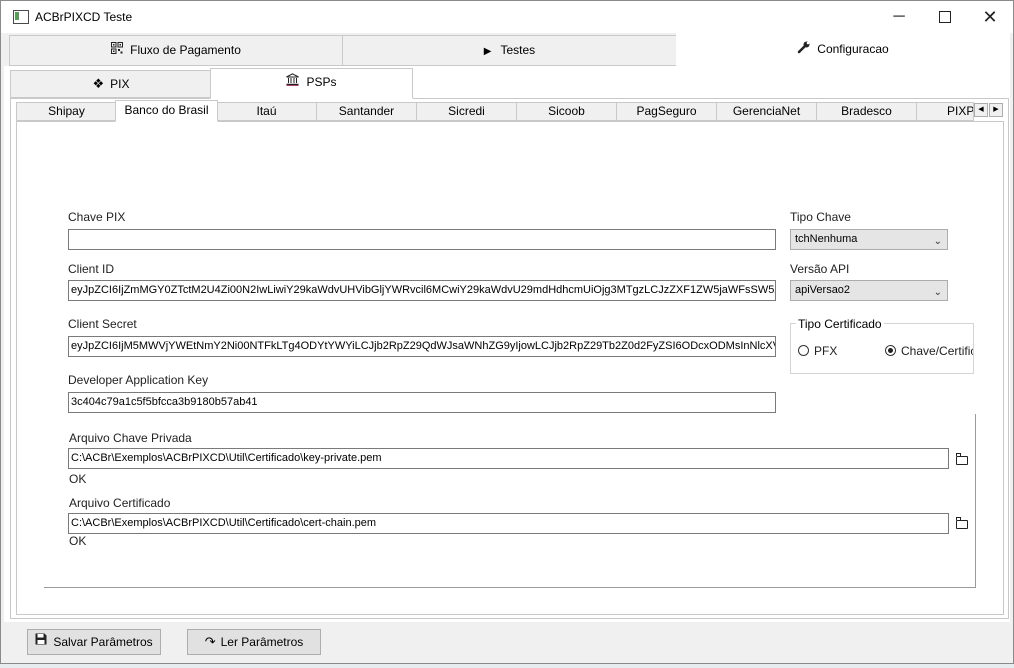 The height and width of the screenshot is (668, 1014). I want to click on tab-psp-bradesco: Bradesco, so click(866, 111).